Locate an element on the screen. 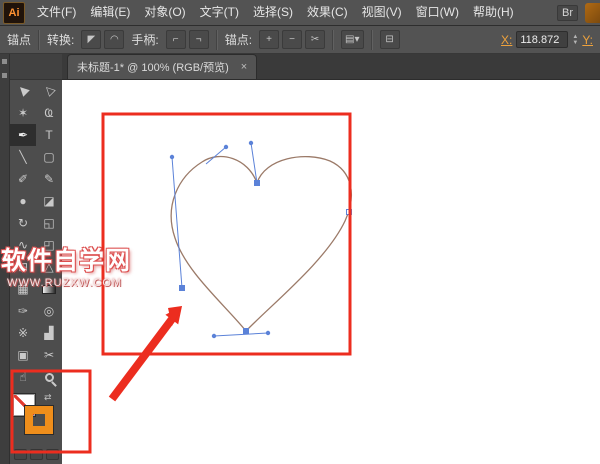  column-graph-tool: ▟ is located at coordinates (49, 333).